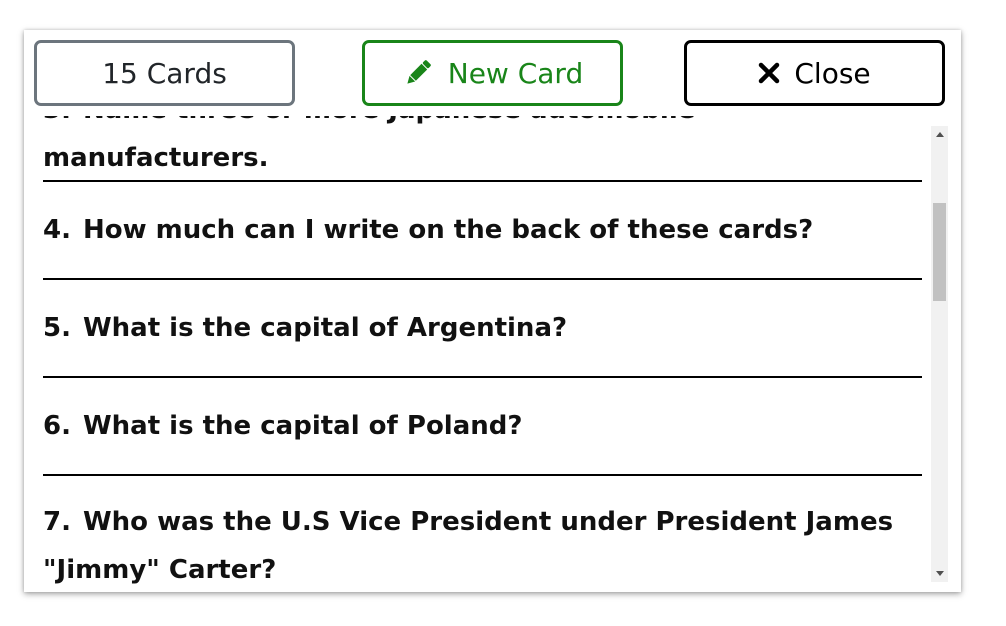 Image resolution: width=1006 pixels, height=626 pixels. What do you see at coordinates (515, 73) in the screenshot?
I see `new-card-label: New Card` at bounding box center [515, 73].